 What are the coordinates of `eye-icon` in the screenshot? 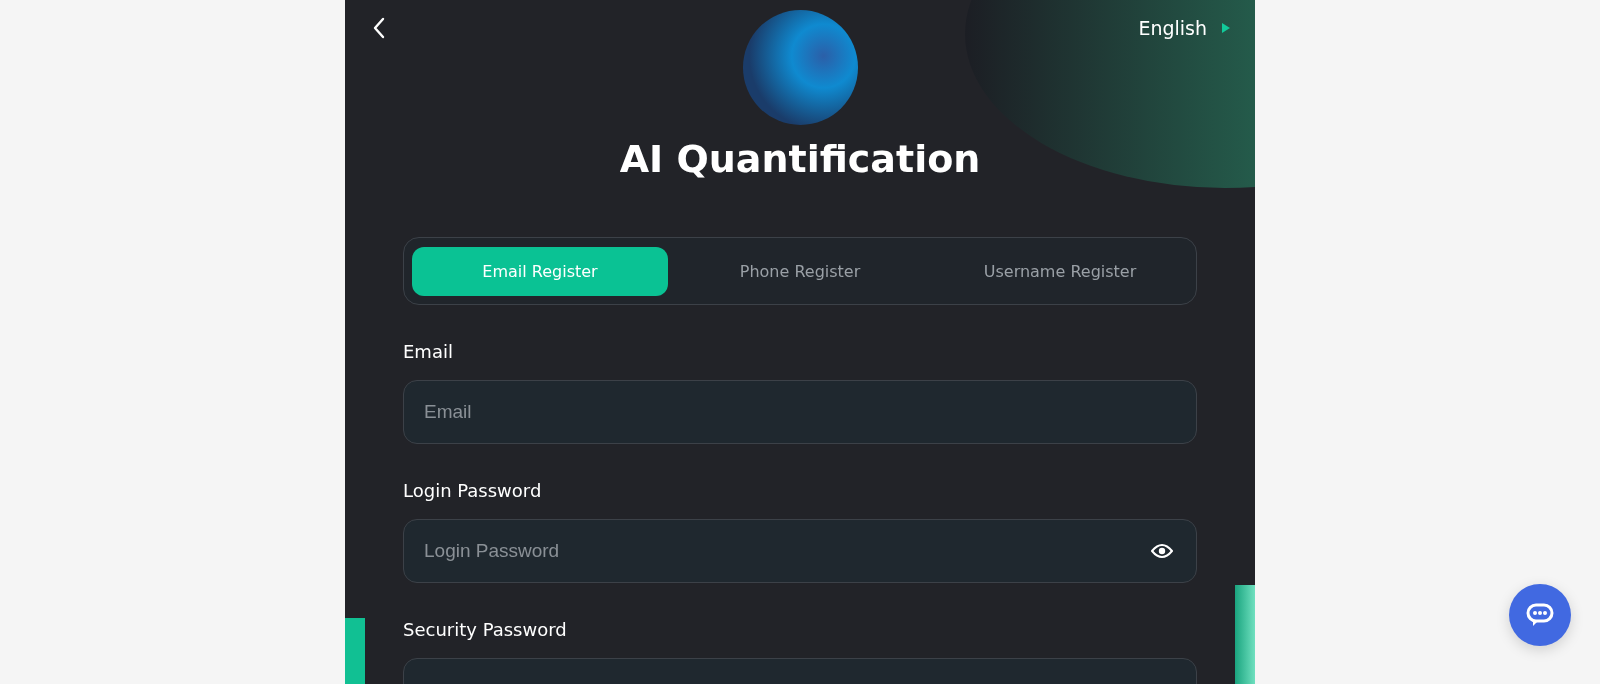 It's located at (1162, 551).